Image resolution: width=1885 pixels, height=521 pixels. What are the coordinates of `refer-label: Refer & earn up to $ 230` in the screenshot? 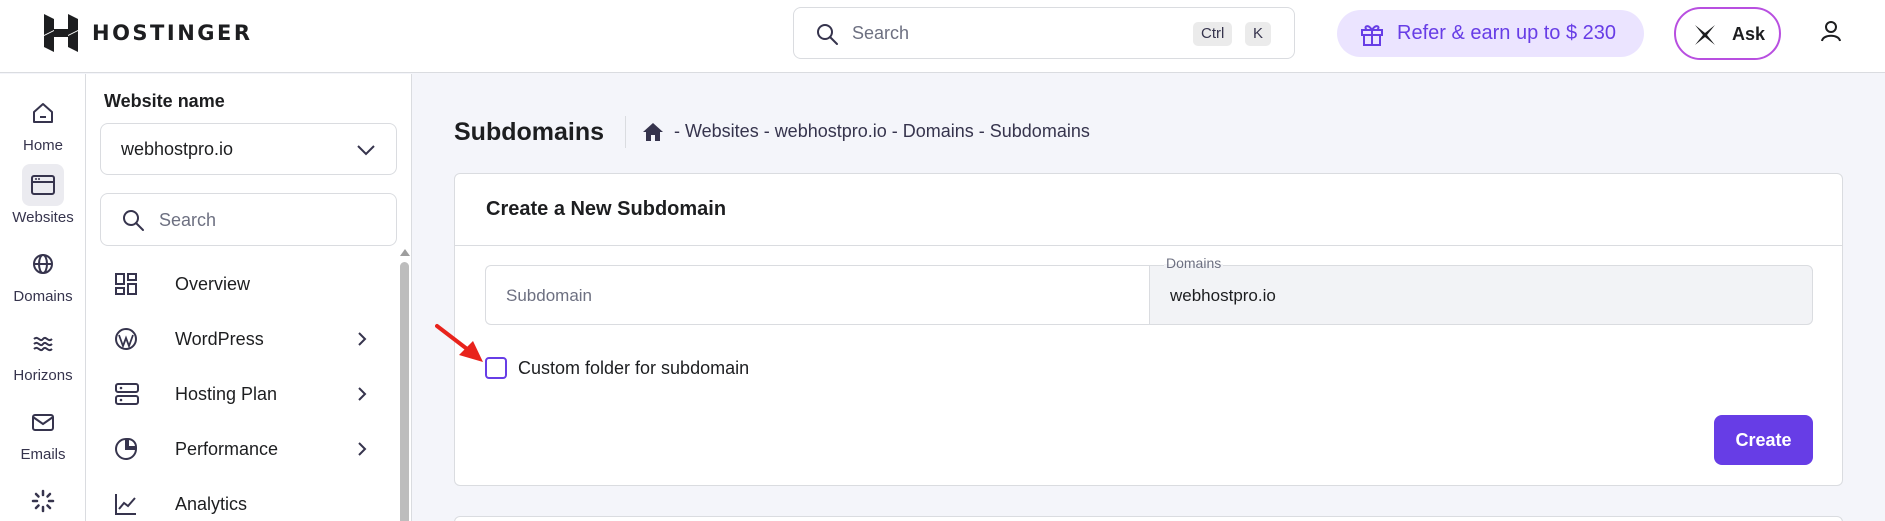 It's located at (1507, 33).